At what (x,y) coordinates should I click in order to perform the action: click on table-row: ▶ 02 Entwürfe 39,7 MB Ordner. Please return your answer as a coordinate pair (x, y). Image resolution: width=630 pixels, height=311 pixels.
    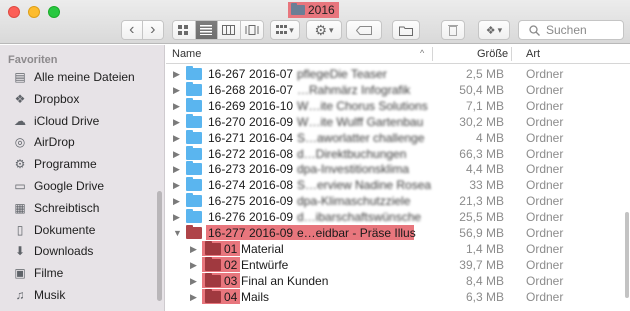
    Looking at the image, I should click on (395, 264).